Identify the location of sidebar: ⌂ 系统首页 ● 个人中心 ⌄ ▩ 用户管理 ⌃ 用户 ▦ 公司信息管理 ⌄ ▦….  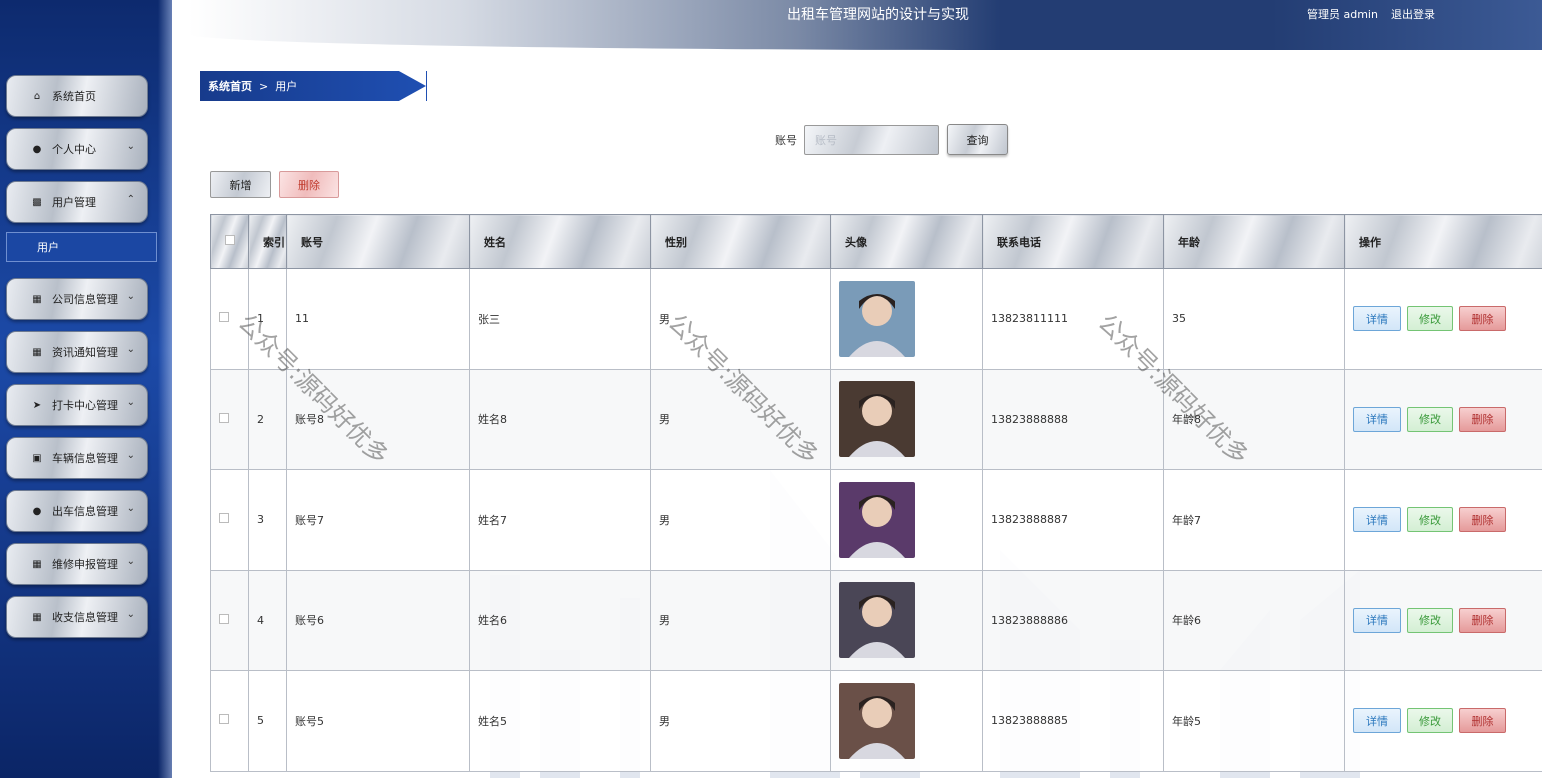
(86, 389).